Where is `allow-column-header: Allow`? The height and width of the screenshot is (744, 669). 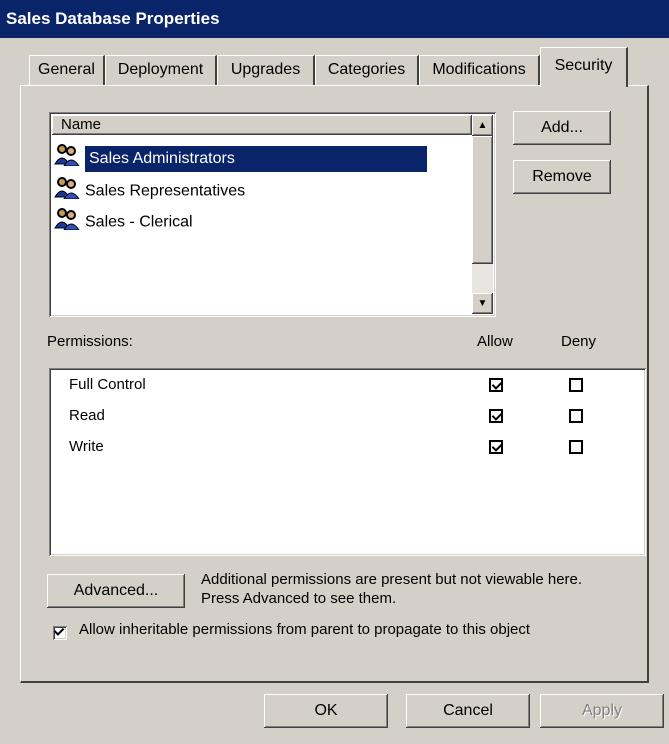 allow-column-header: Allow is located at coordinates (495, 341).